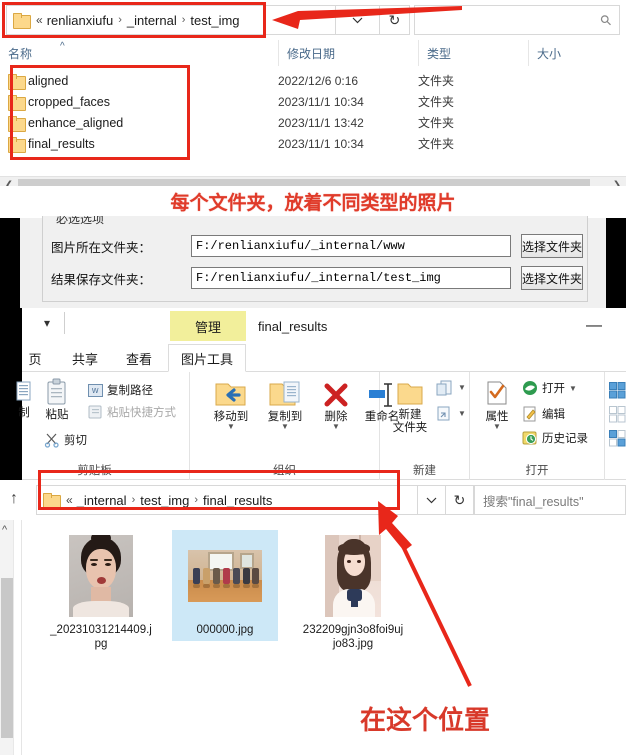  Describe the element at coordinates (120, 390) in the screenshot. I see `ribbon-copy-path-button: W 复制路径` at that location.